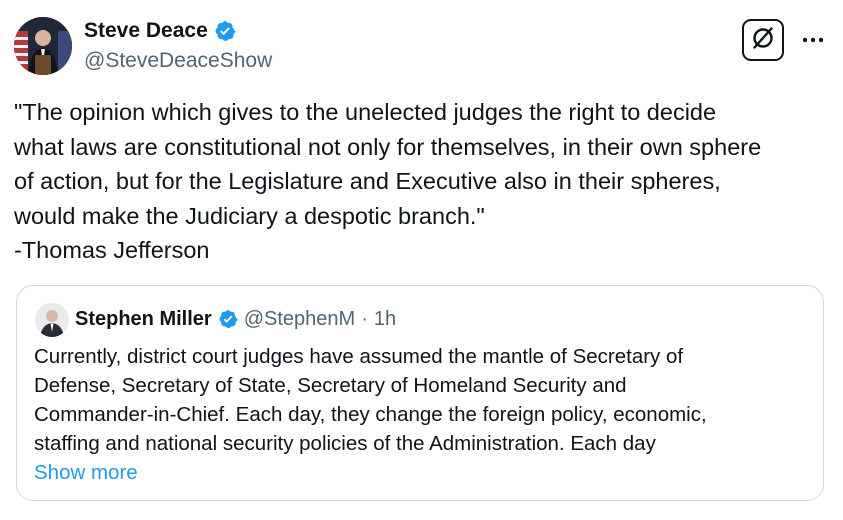 The image size is (843, 520). Describe the element at coordinates (146, 31) in the screenshot. I see `author-name: Steve Deace` at that location.